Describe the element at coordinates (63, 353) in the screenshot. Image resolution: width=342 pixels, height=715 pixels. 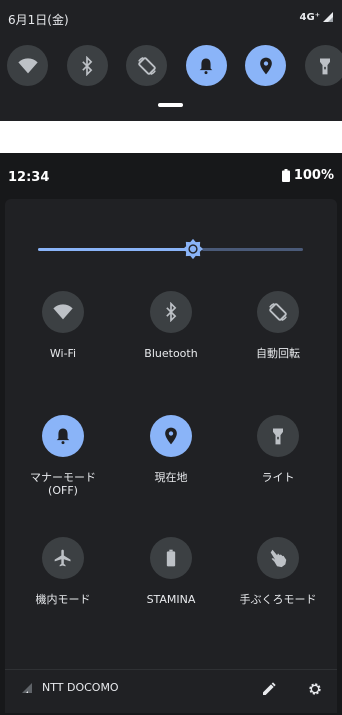
I see `tile-wifi-label: Wi-Fi` at that location.